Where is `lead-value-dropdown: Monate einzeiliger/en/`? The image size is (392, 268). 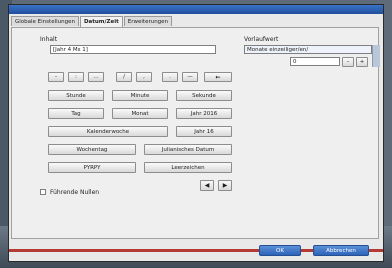
lead-value-dropdown: Monate einzeiliger/en/ is located at coordinates (308, 49).